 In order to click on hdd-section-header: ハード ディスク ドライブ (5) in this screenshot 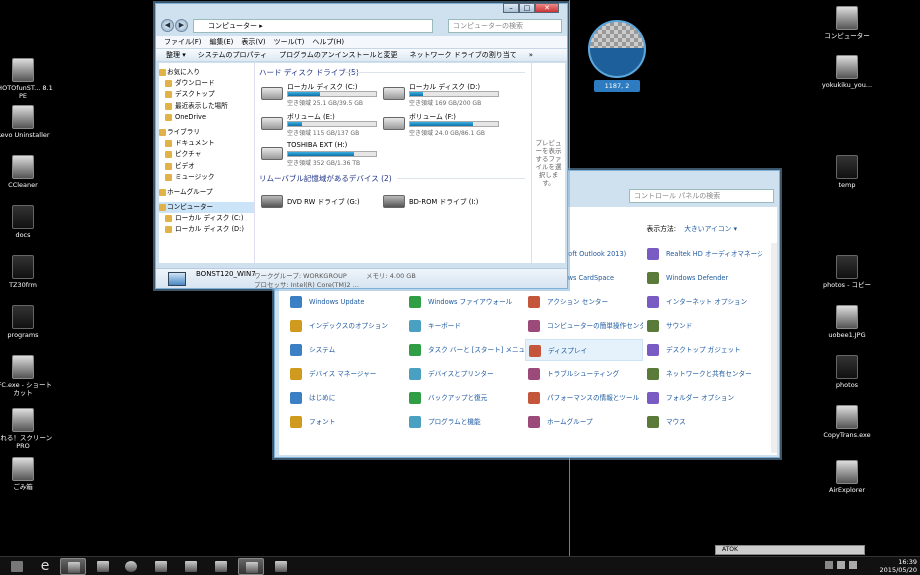, I will do `click(309, 72)`.